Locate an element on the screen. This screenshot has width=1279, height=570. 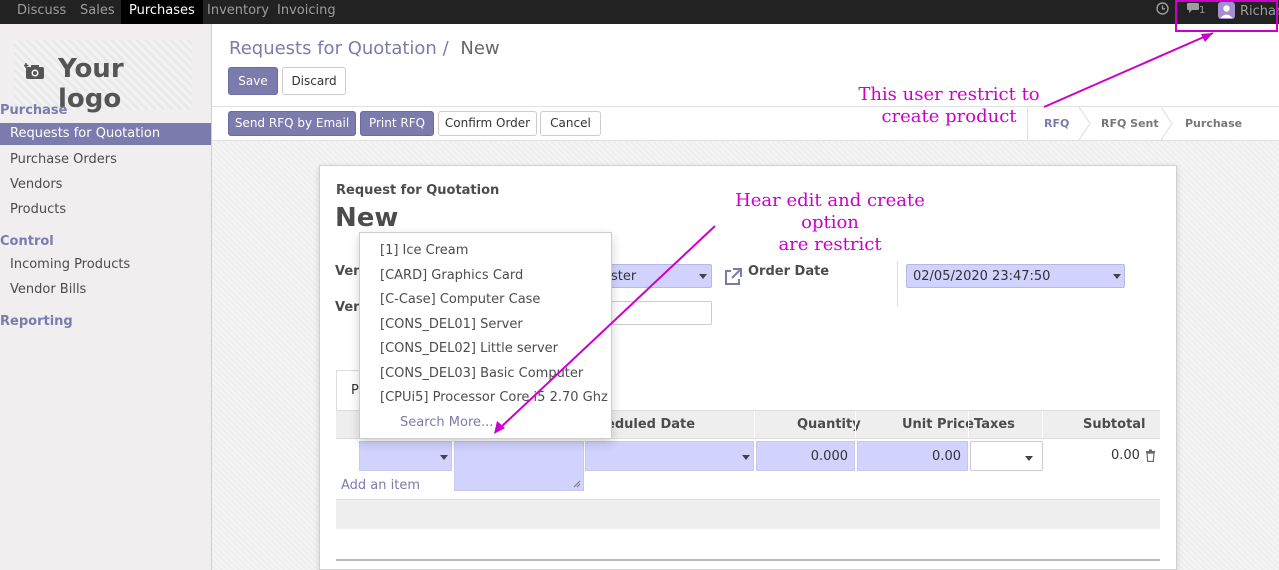
add-item-link: Add an item is located at coordinates (380, 485).